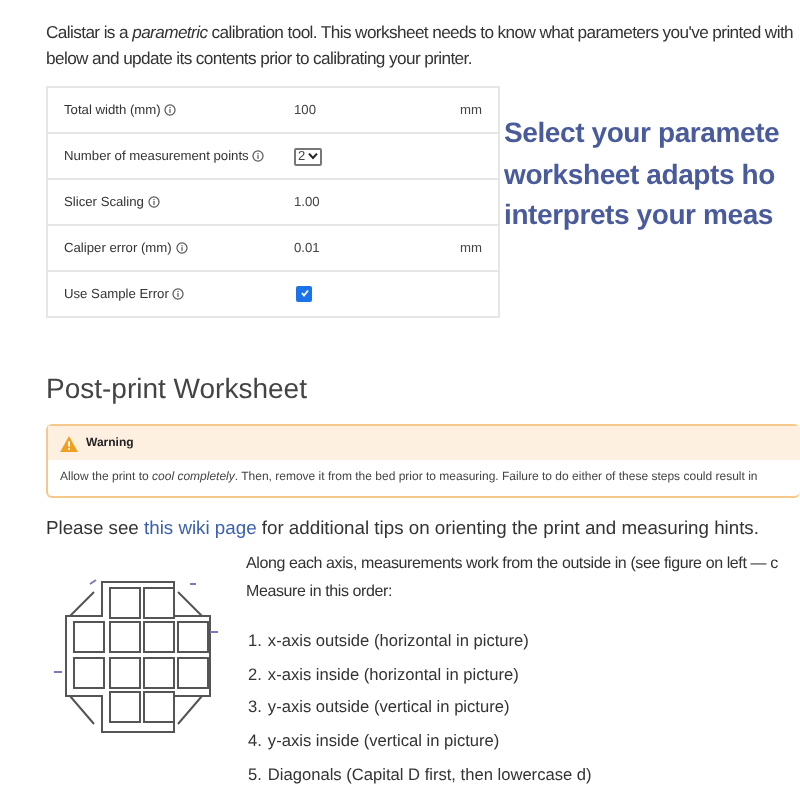 Image resolution: width=800 pixels, height=800 pixels. Describe the element at coordinates (312, 156) in the screenshot. I see `caret-icon` at that location.